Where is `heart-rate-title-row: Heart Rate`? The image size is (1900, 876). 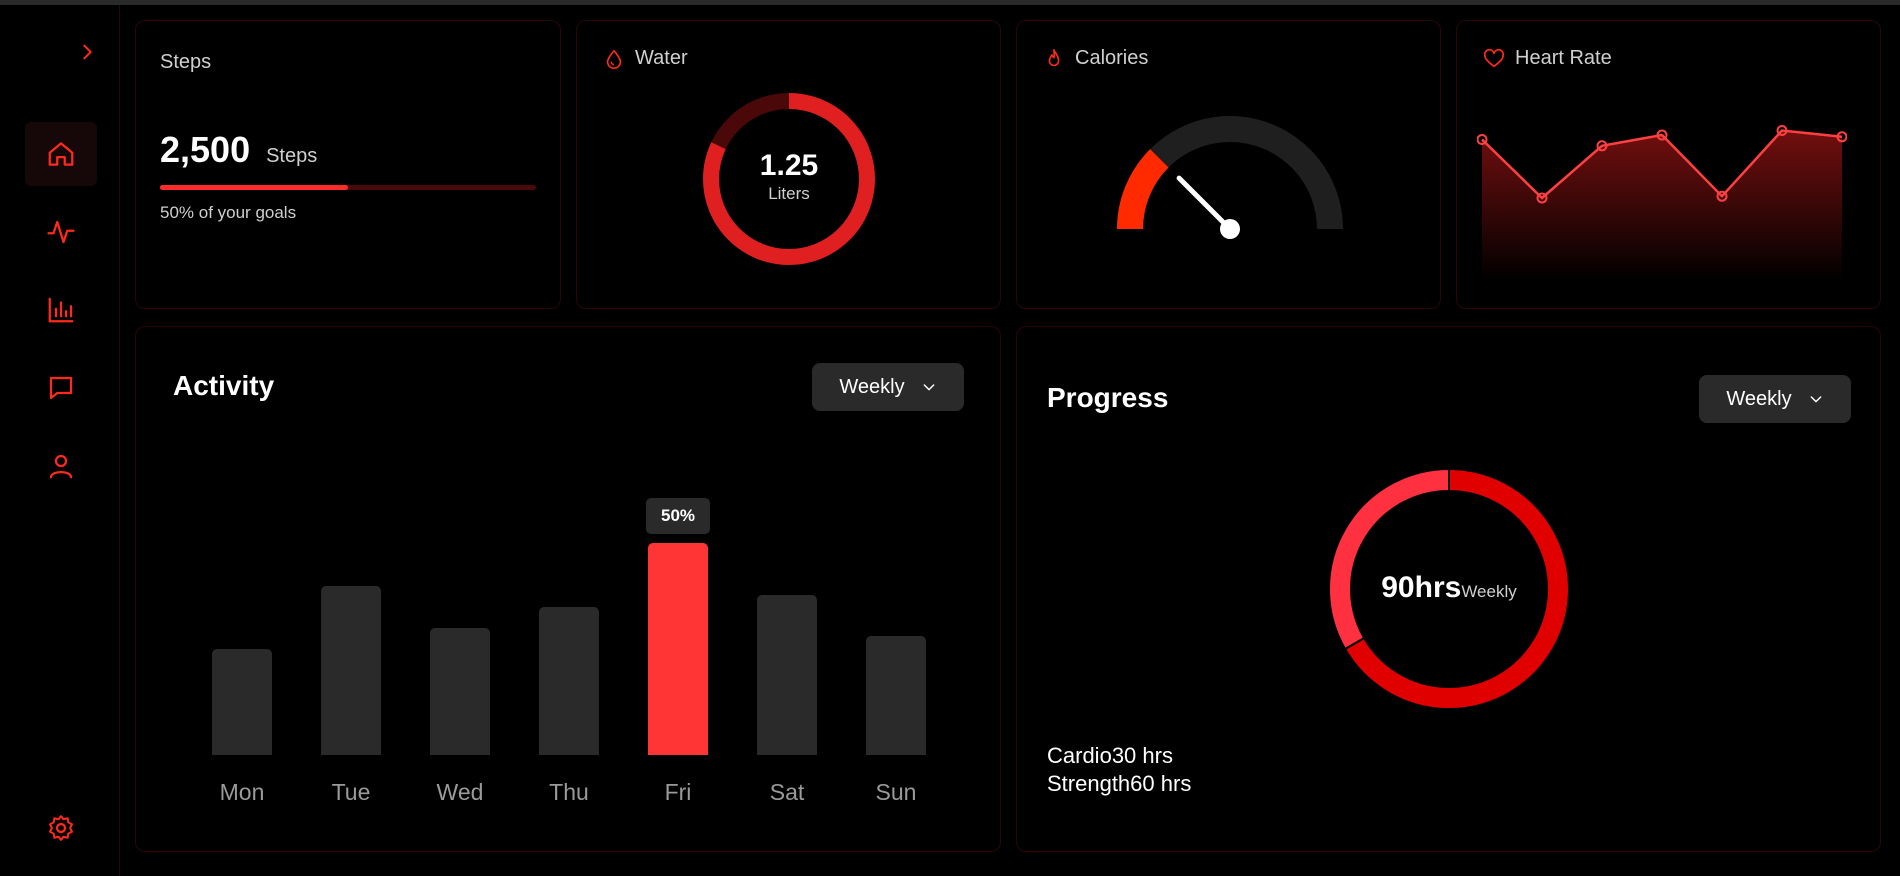
heart-rate-title-row: Heart Rate is located at coordinates (1547, 58).